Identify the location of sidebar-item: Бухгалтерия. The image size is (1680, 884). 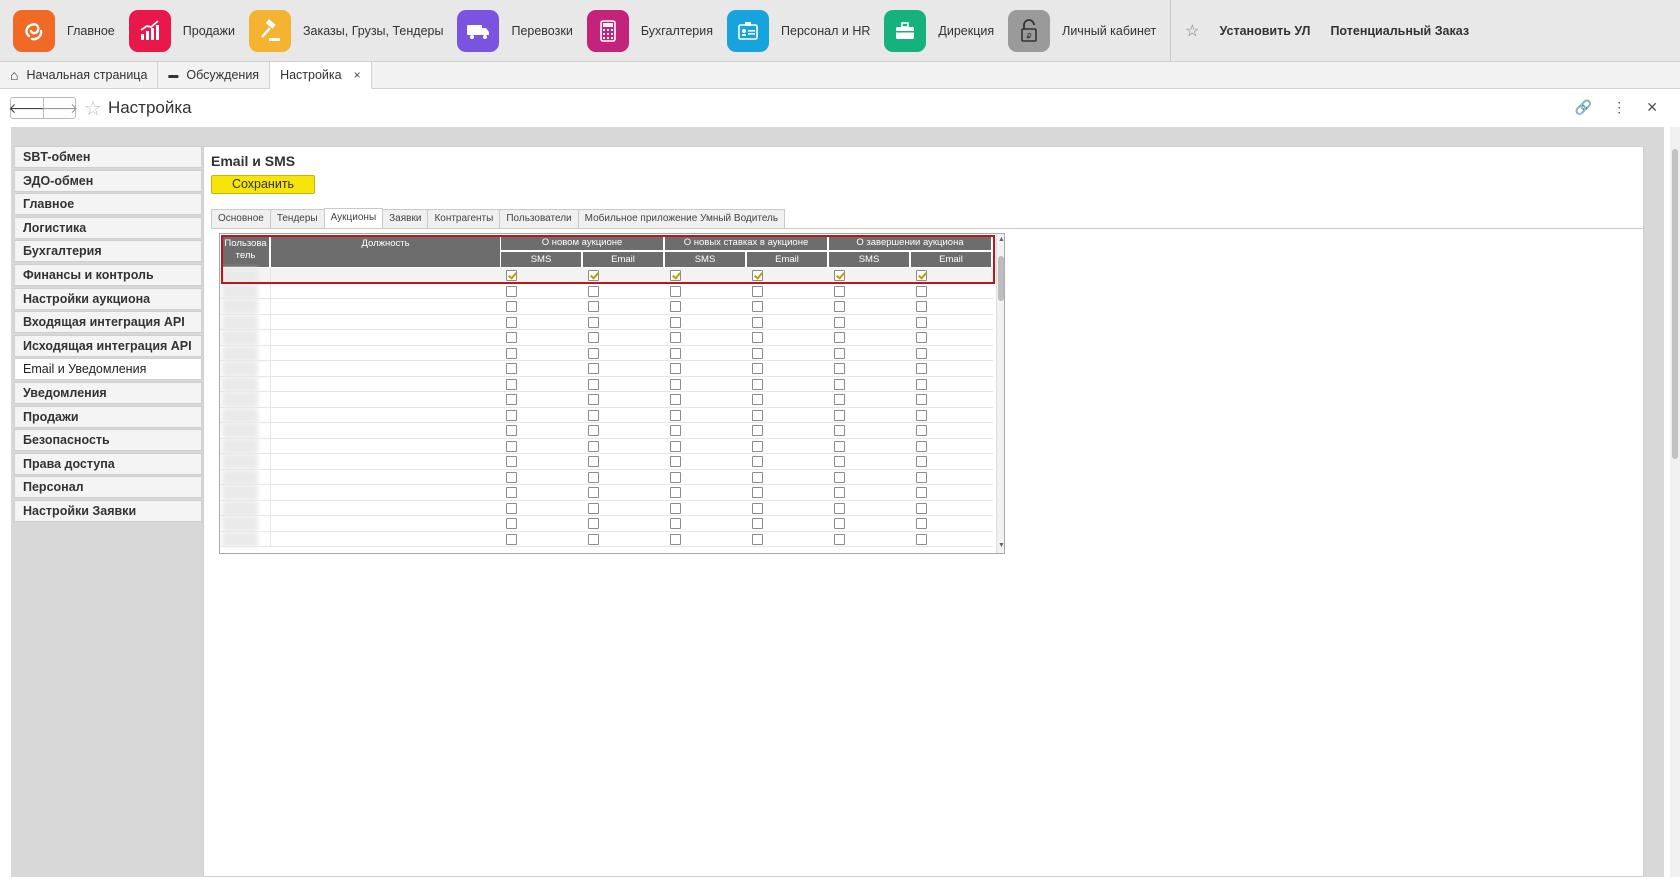
(108, 251).